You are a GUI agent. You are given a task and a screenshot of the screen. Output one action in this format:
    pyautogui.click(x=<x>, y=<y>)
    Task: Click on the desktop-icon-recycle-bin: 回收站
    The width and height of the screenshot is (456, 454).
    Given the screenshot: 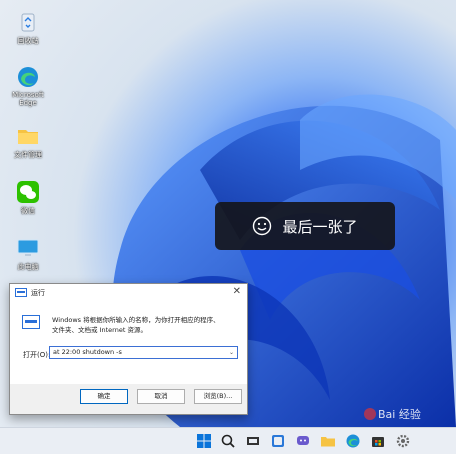 What is the action you would take?
    pyautogui.click(x=28, y=28)
    